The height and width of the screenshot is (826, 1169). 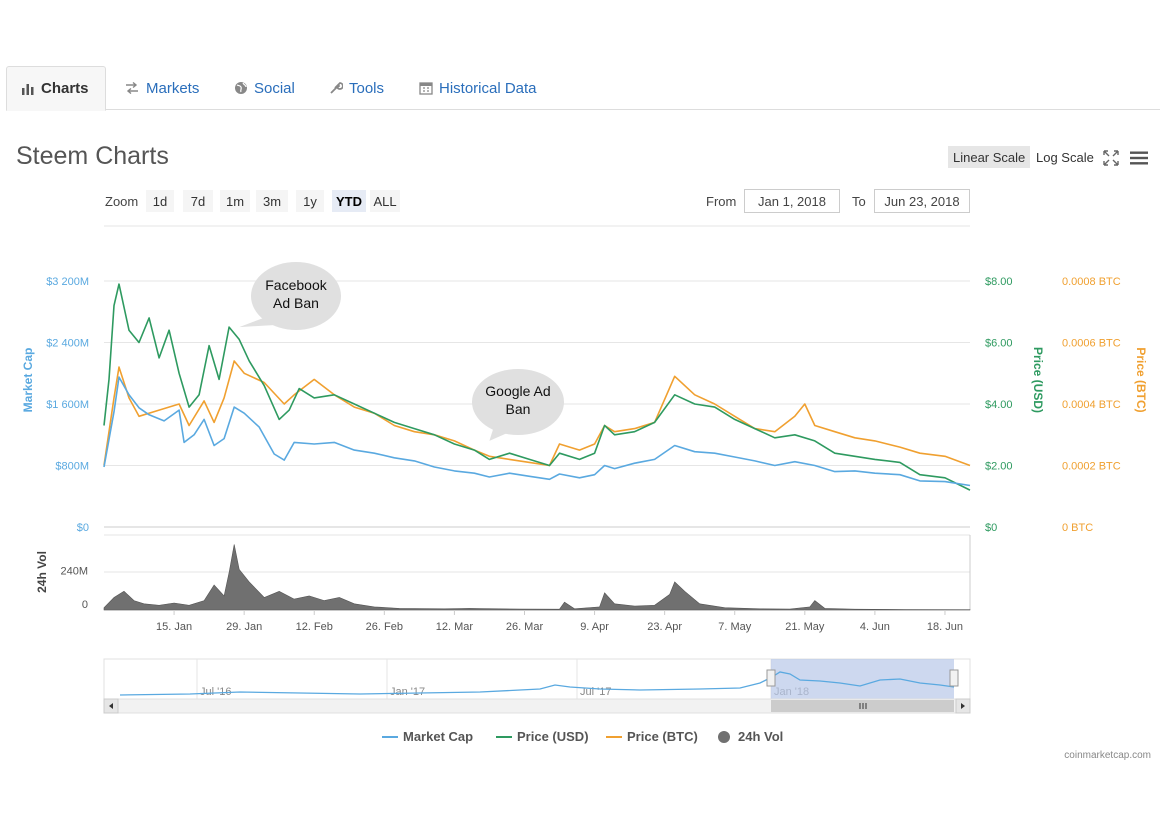 What do you see at coordinates (72, 467) in the screenshot?
I see `market-cap-tick-label: $800M` at bounding box center [72, 467].